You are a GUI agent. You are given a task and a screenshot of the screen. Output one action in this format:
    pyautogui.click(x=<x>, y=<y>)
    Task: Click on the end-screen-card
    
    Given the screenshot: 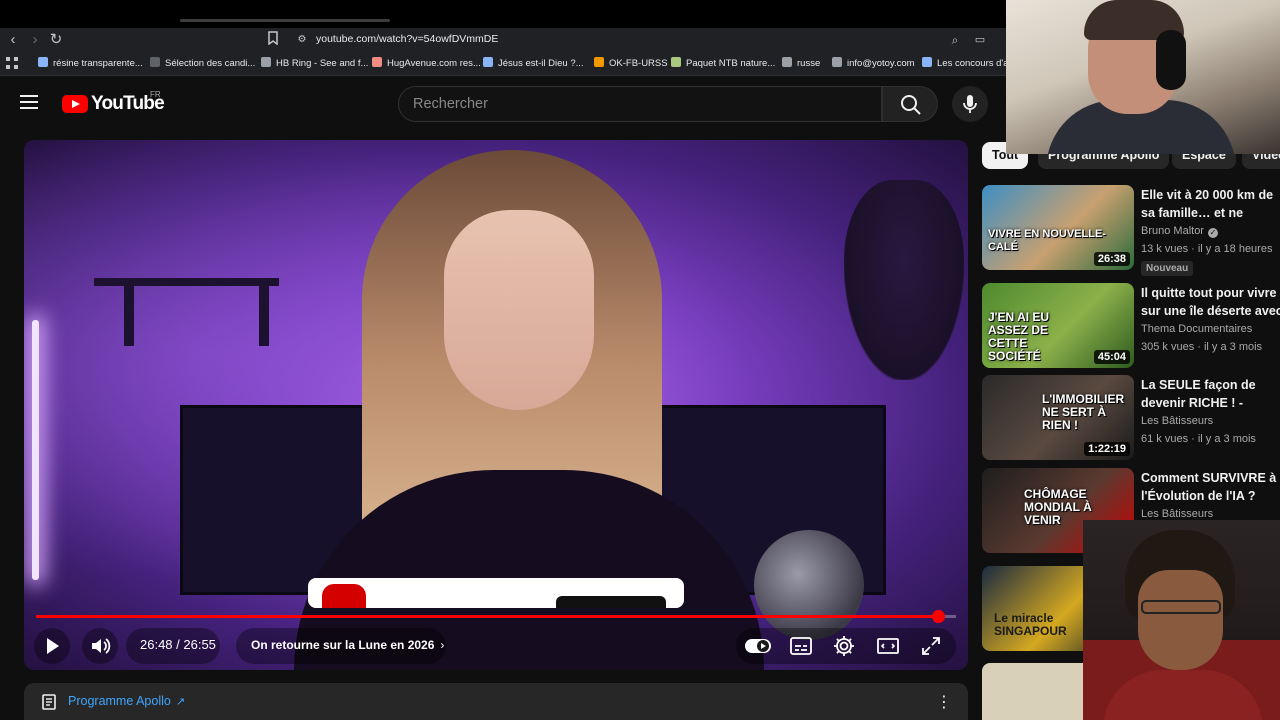 What is the action you would take?
    pyautogui.click(x=496, y=593)
    